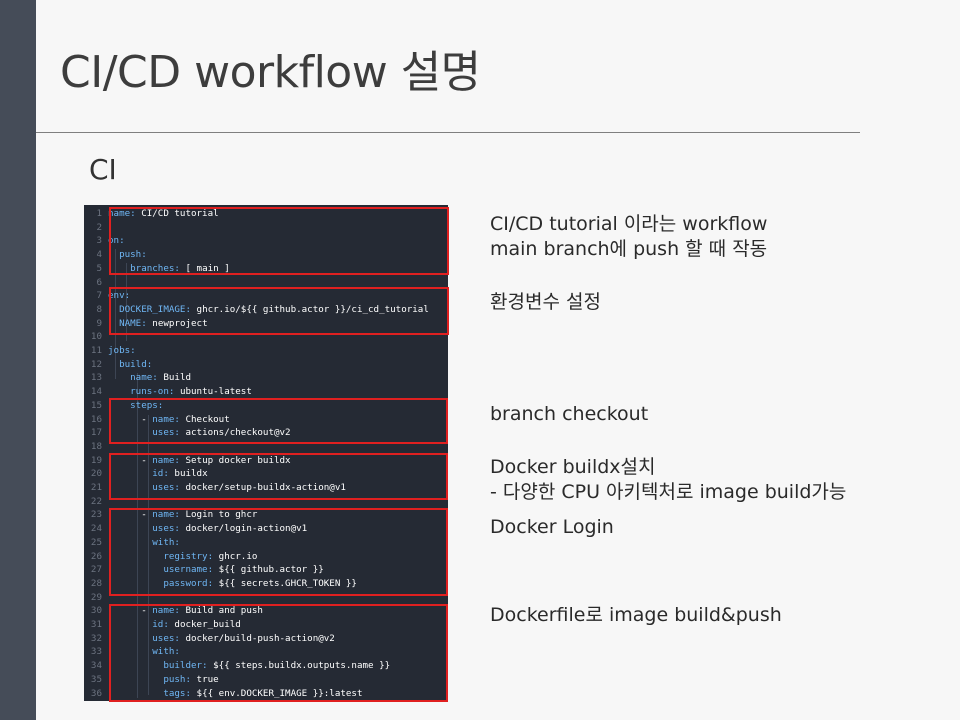 This screenshot has height=720, width=960. What do you see at coordinates (99, 296) in the screenshot?
I see `line-number: 7` at bounding box center [99, 296].